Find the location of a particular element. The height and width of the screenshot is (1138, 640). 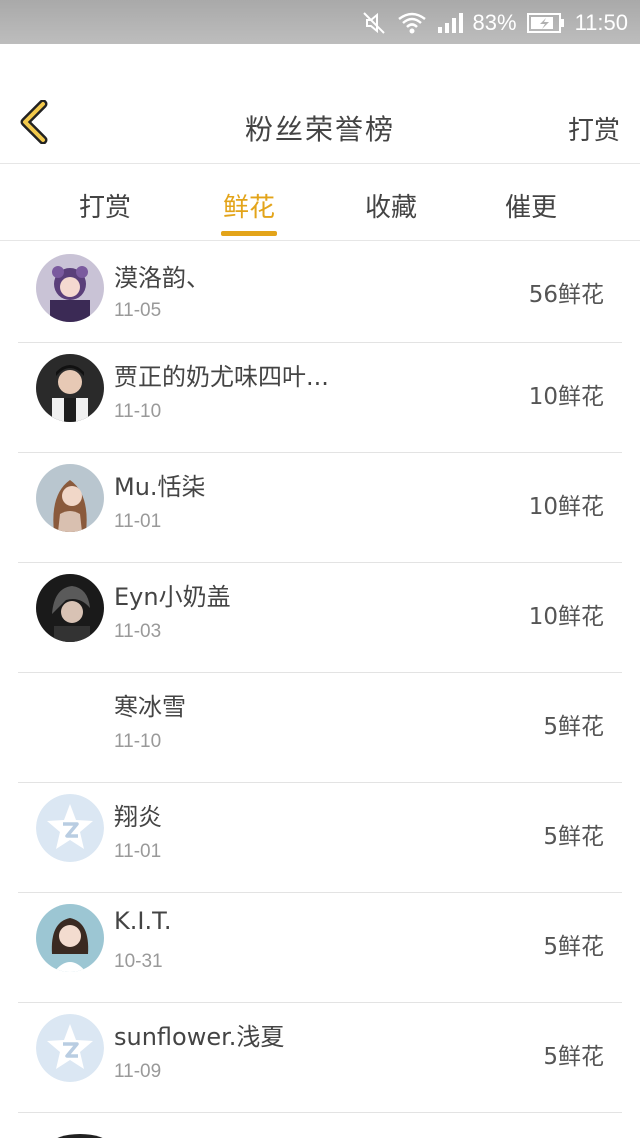

fan-name: 翔炎 is located at coordinates (138, 817).